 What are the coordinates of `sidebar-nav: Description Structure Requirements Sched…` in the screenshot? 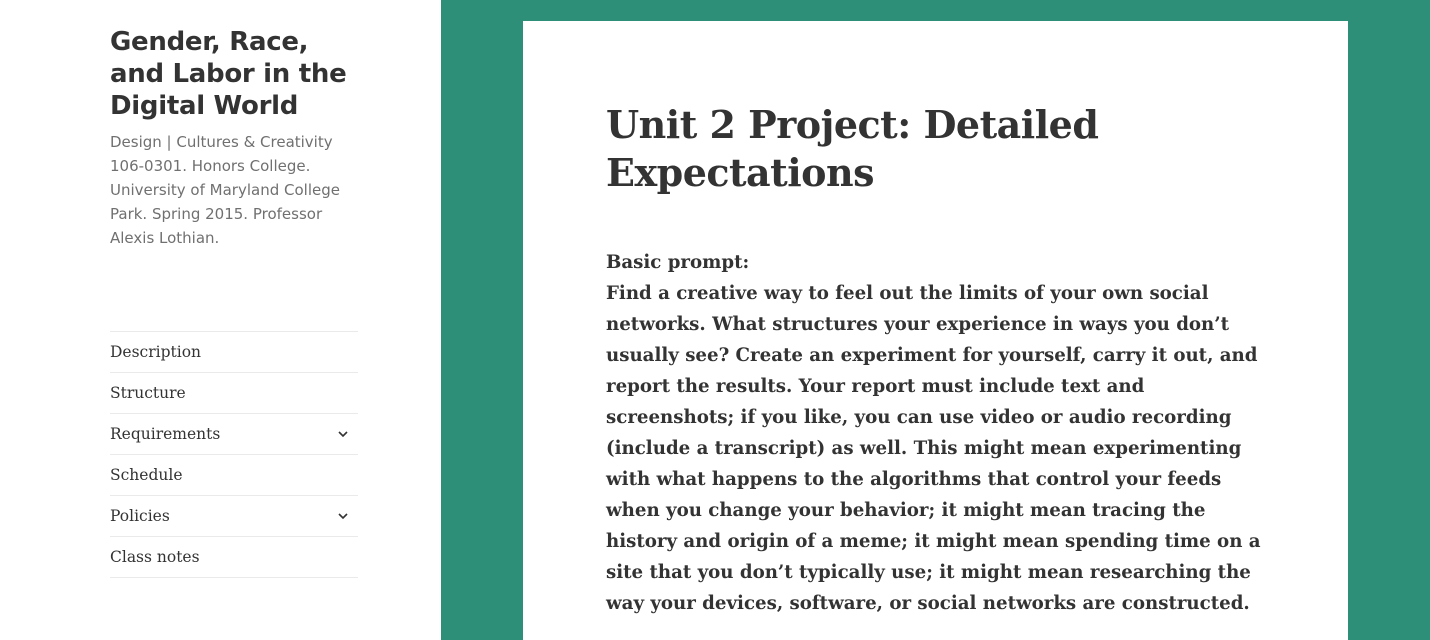 It's located at (234, 454).